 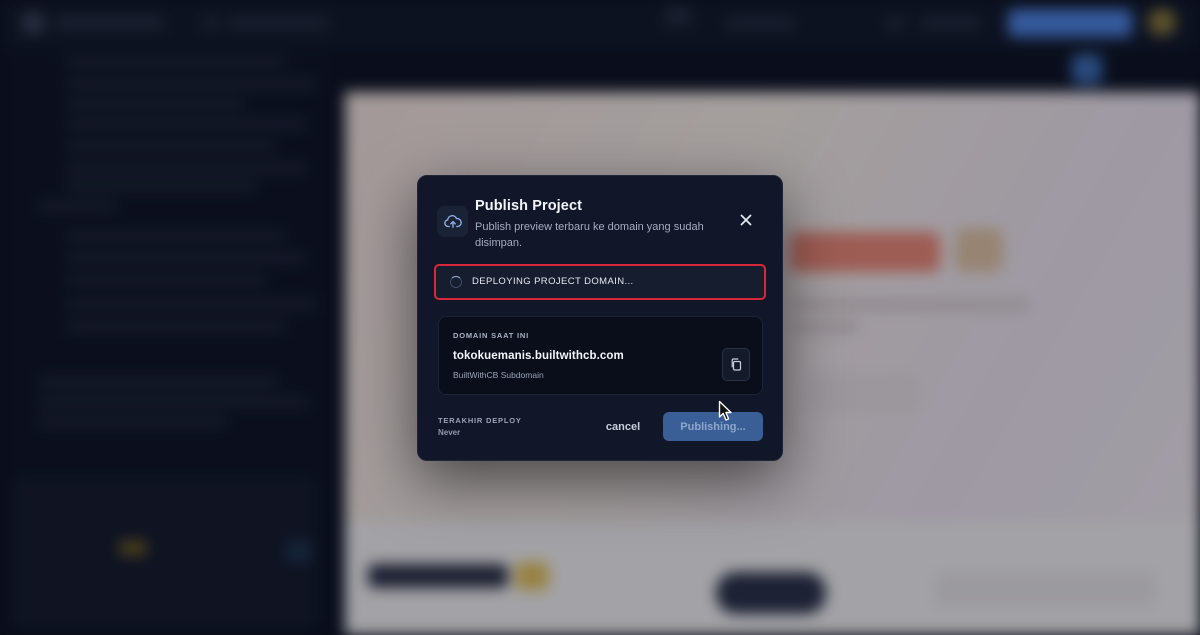 What do you see at coordinates (480, 420) in the screenshot?
I see `last-deploy-label: TERAKHIR DEPLOY` at bounding box center [480, 420].